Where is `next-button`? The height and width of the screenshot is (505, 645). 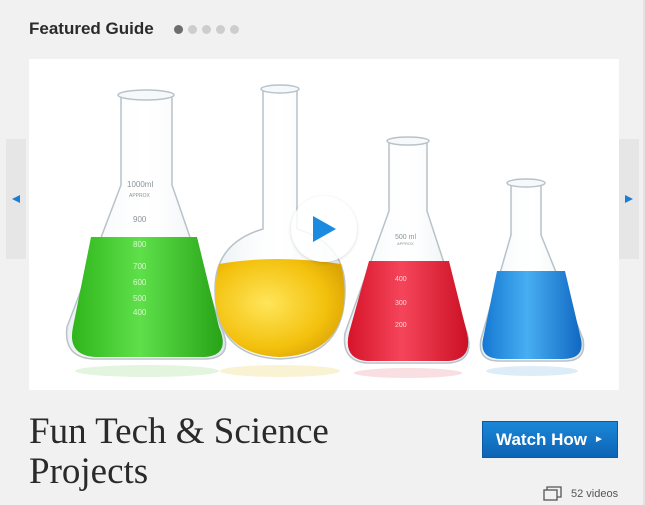
next-button is located at coordinates (629, 199).